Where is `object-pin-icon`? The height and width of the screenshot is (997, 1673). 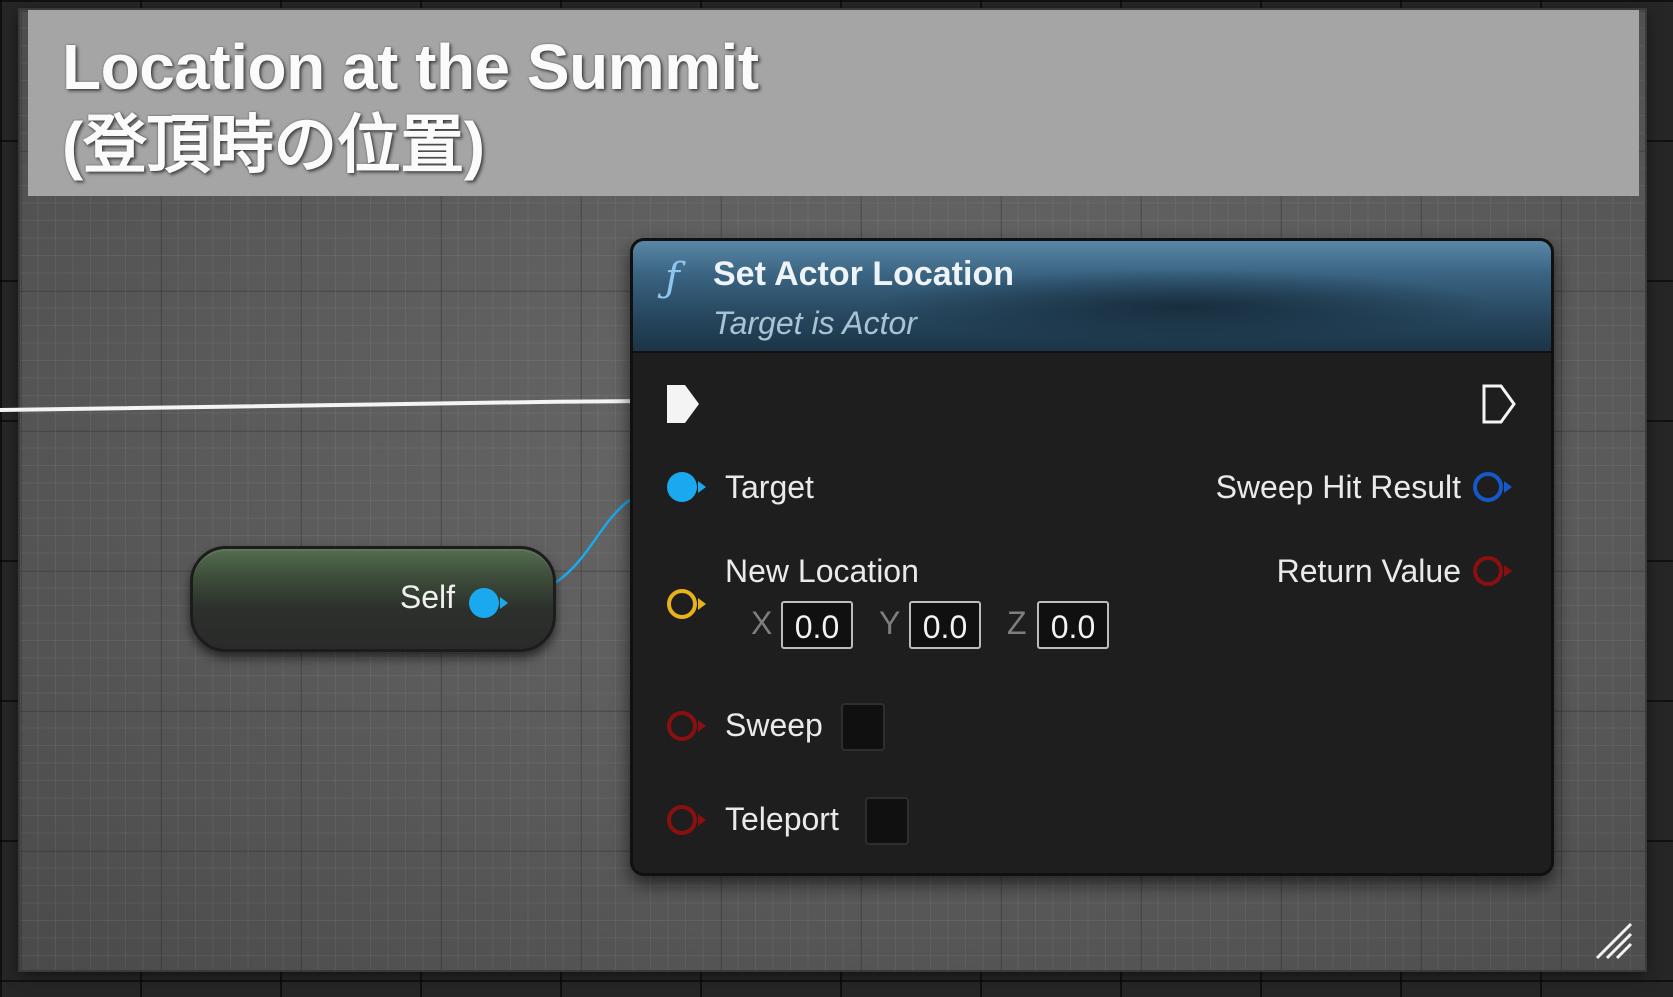 object-pin-icon is located at coordinates (489, 603).